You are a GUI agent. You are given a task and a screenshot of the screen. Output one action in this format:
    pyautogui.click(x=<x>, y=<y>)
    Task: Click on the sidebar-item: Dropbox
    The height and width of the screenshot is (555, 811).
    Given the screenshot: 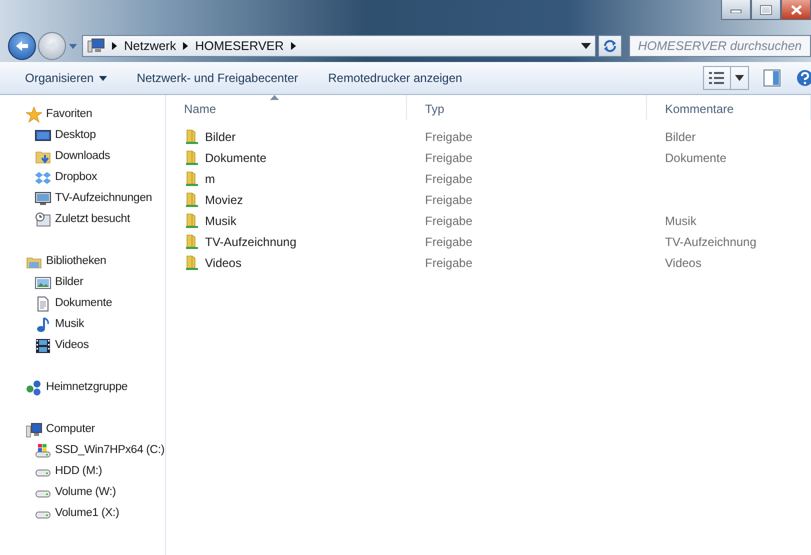 What is the action you would take?
    pyautogui.click(x=82, y=177)
    